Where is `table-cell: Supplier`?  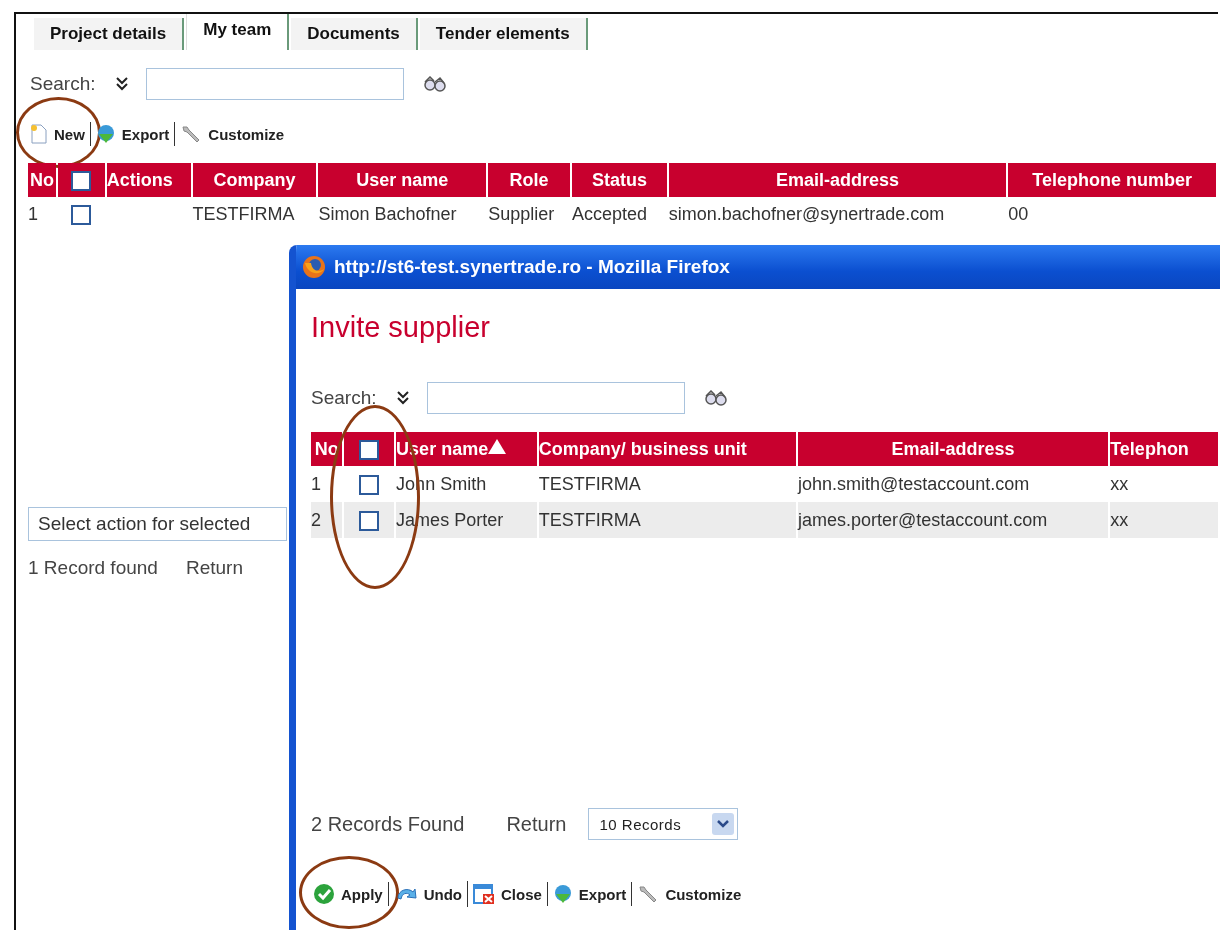
table-cell: Supplier is located at coordinates (521, 213).